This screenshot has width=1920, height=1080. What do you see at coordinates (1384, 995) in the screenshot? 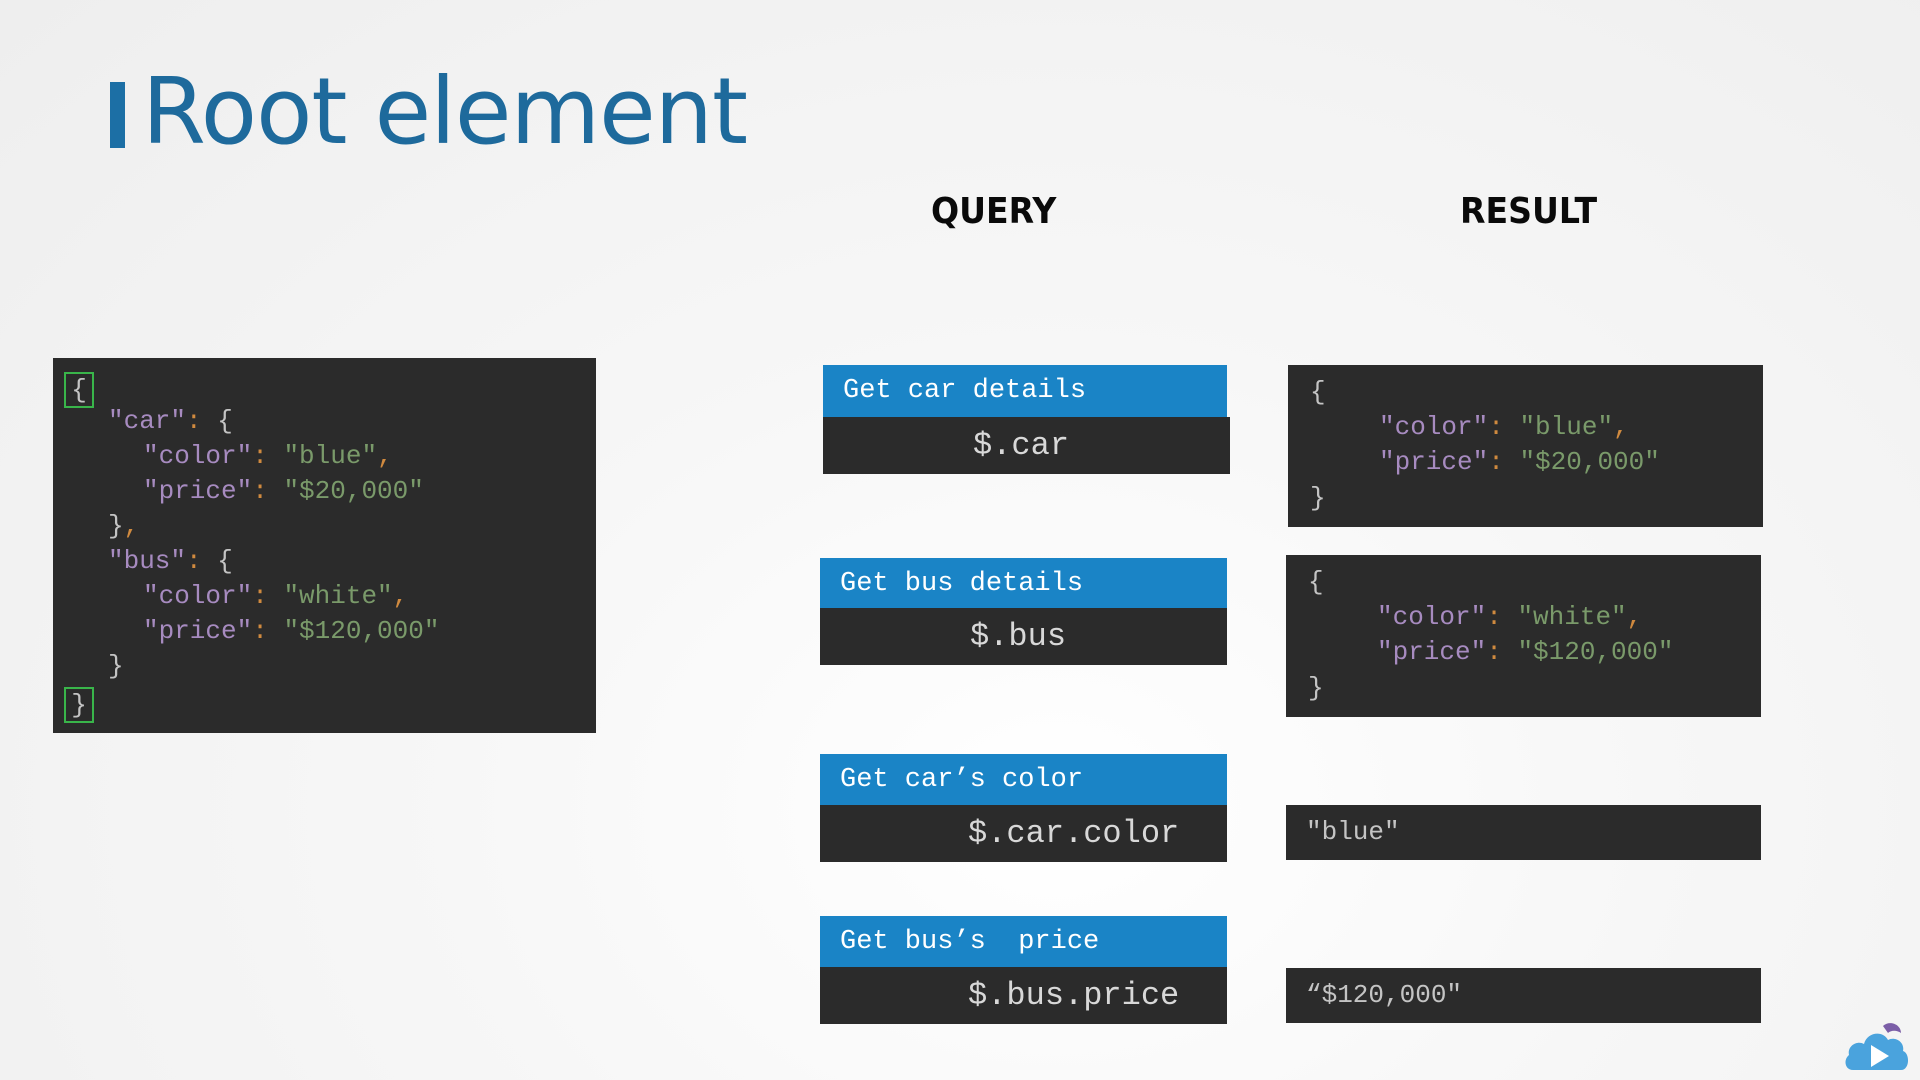
I see `result-value: “$120,000"` at bounding box center [1384, 995].